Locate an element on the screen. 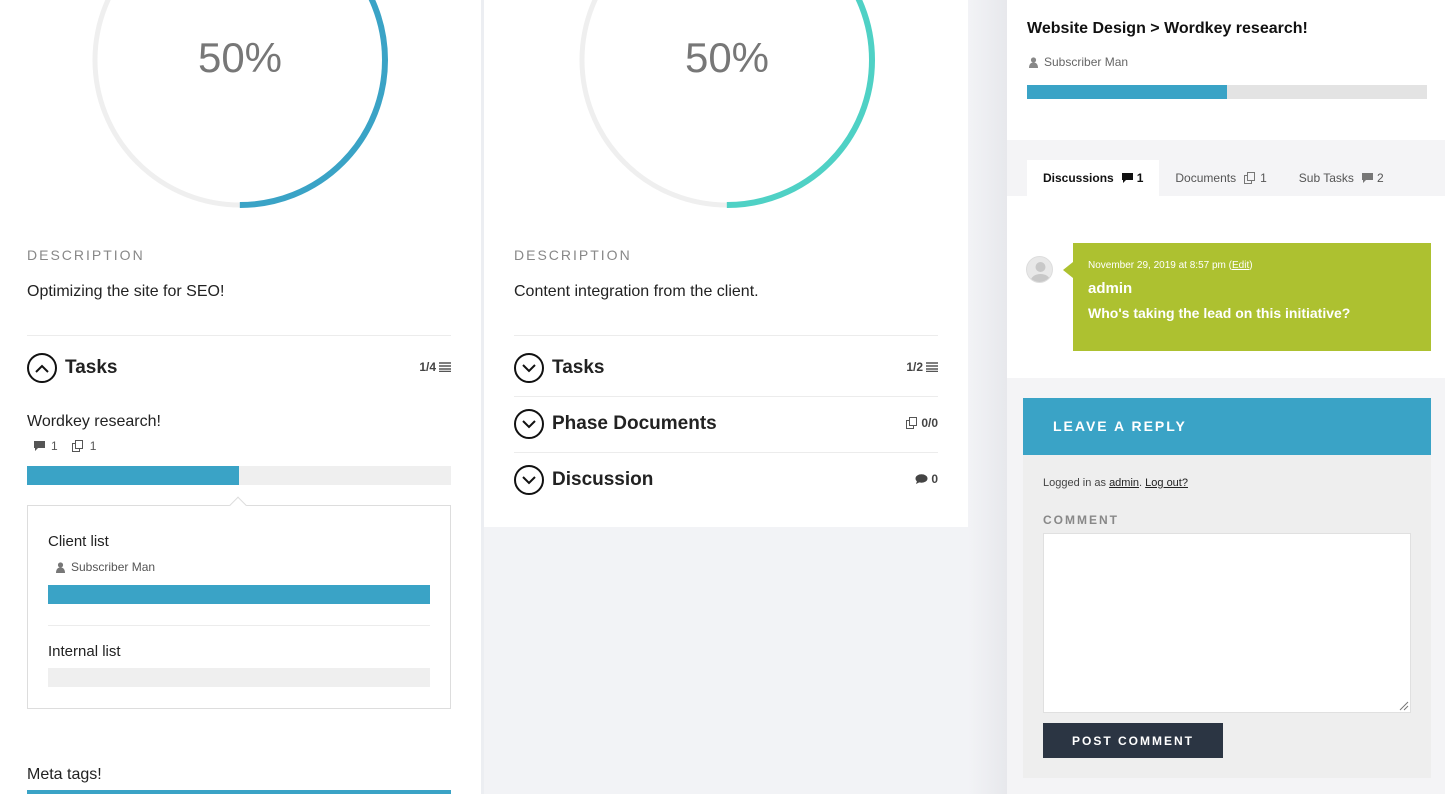 This screenshot has width=1445, height=794. task-breadcrumb: Website Design > Wordkey research! is located at coordinates (1167, 28).